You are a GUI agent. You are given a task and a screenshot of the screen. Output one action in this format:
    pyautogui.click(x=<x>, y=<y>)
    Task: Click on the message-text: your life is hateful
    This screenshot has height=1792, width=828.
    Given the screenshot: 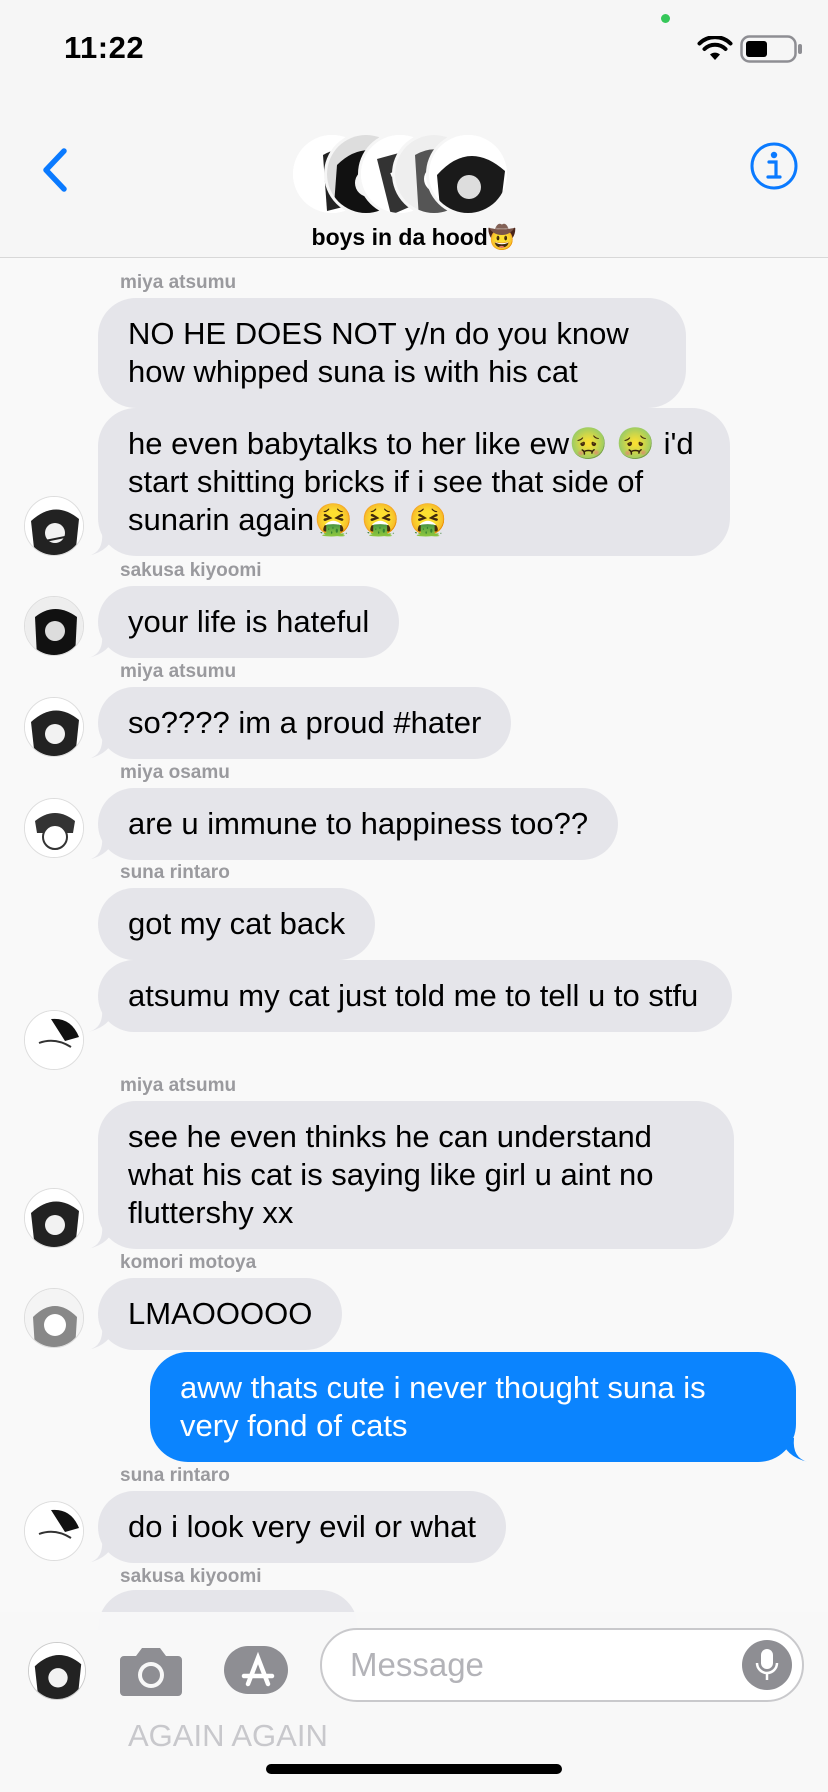 What is the action you would take?
    pyautogui.click(x=249, y=621)
    